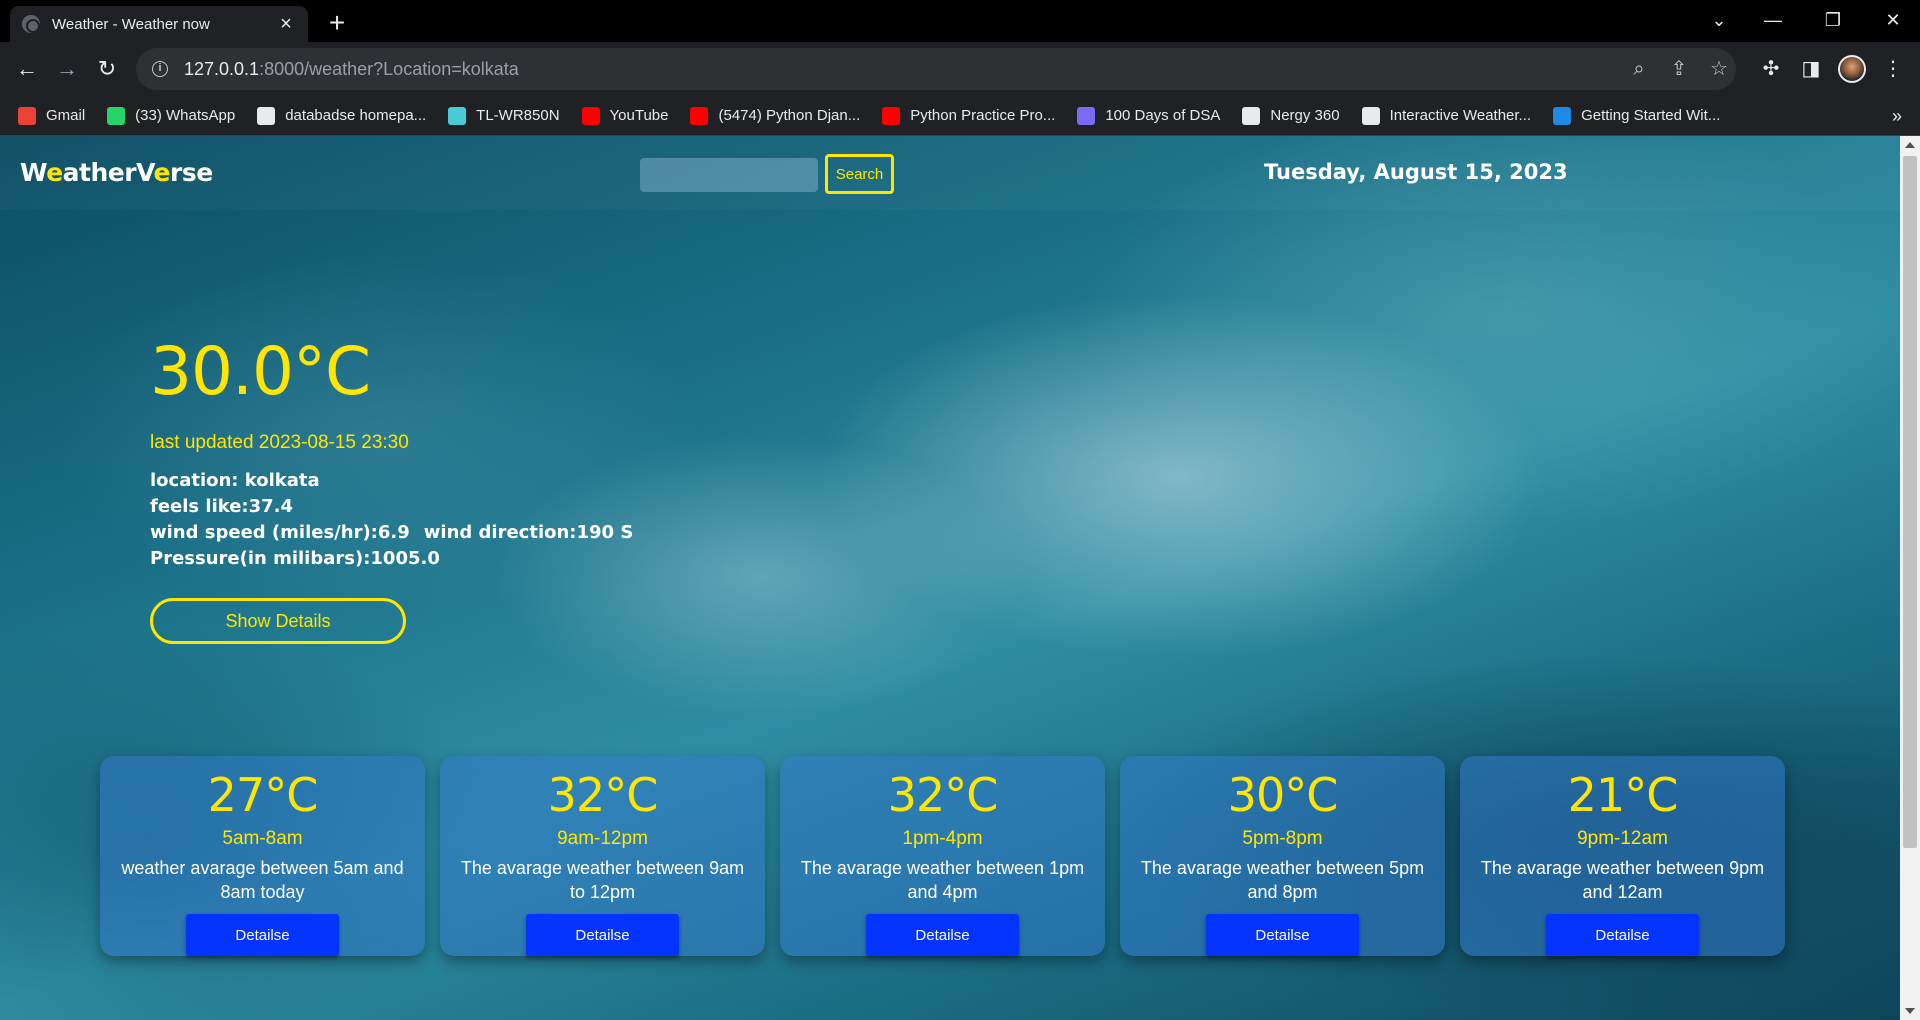  I want to click on menu-kebab-icon: ⋮, so click(1893, 69).